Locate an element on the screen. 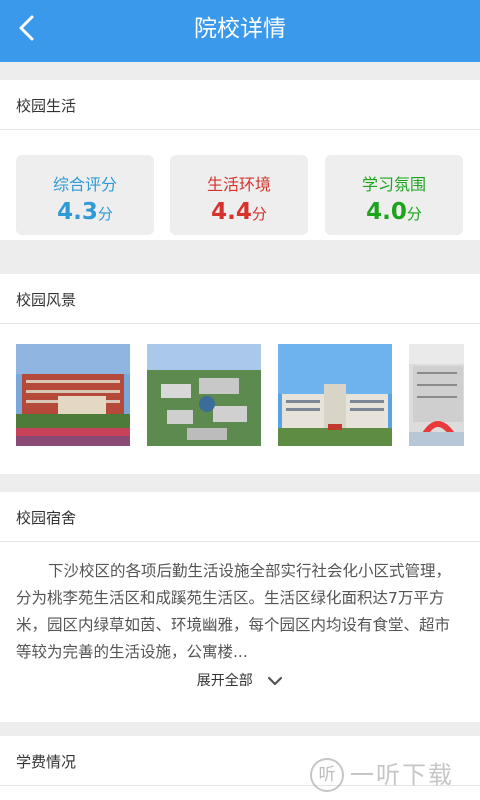 Image resolution: width=480 pixels, height=800 pixels. rating-label: 综合评分 is located at coordinates (84, 184).